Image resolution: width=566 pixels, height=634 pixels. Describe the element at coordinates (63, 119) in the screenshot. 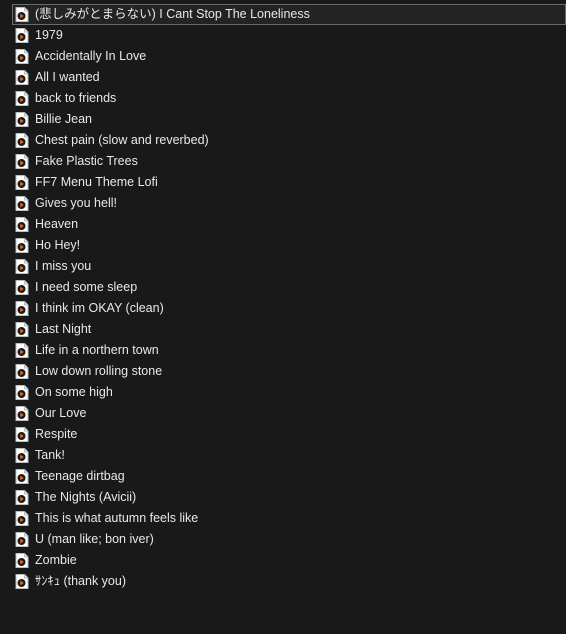

I see `file-name: Billie Jean` at that location.